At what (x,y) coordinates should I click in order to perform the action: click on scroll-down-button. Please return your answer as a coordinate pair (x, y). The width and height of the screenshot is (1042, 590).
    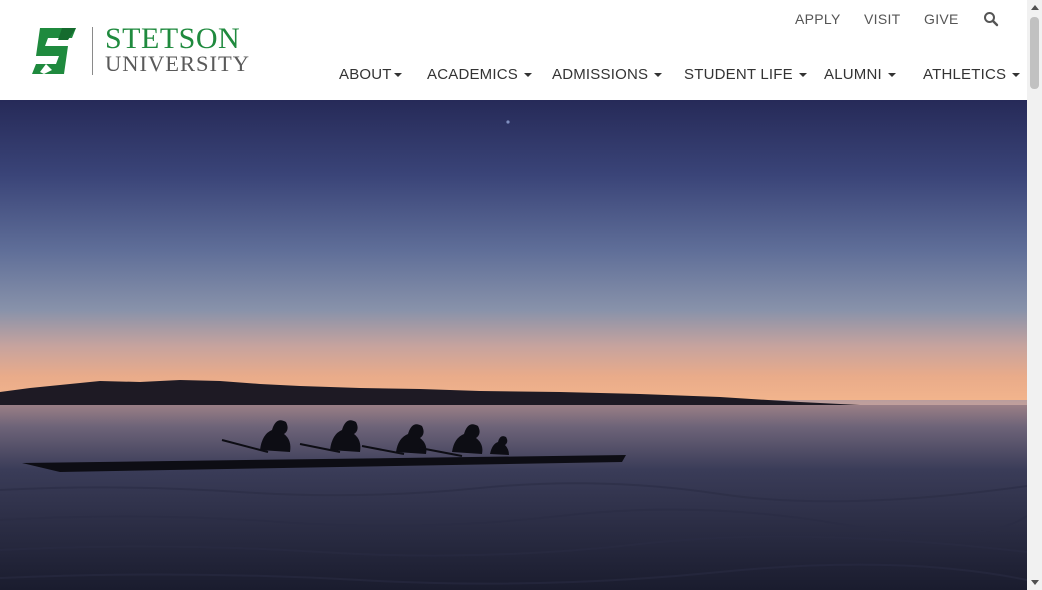
    Looking at the image, I should click on (1034, 582).